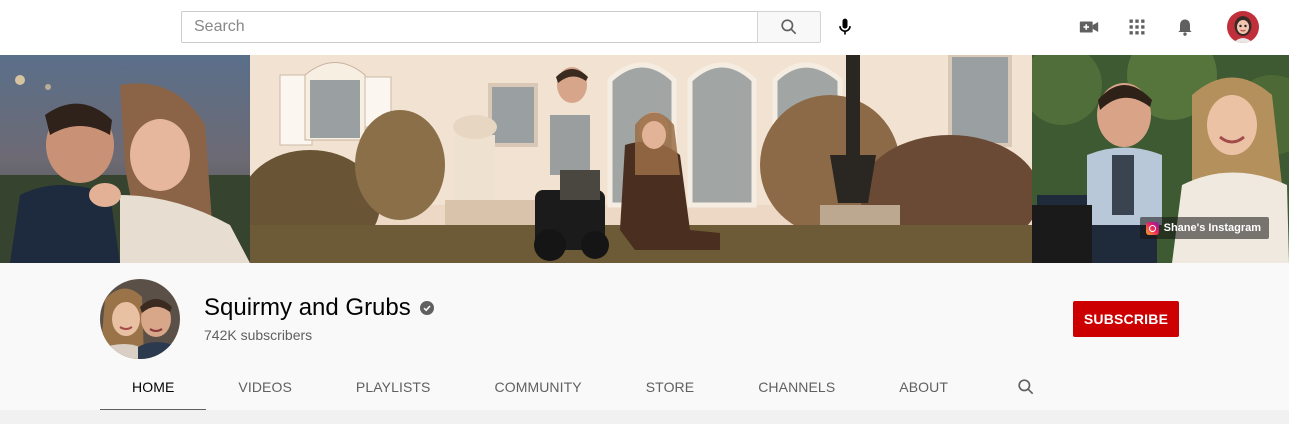 The image size is (1289, 424). I want to click on instagram-link-label: Shane's Instagram, so click(1212, 228).